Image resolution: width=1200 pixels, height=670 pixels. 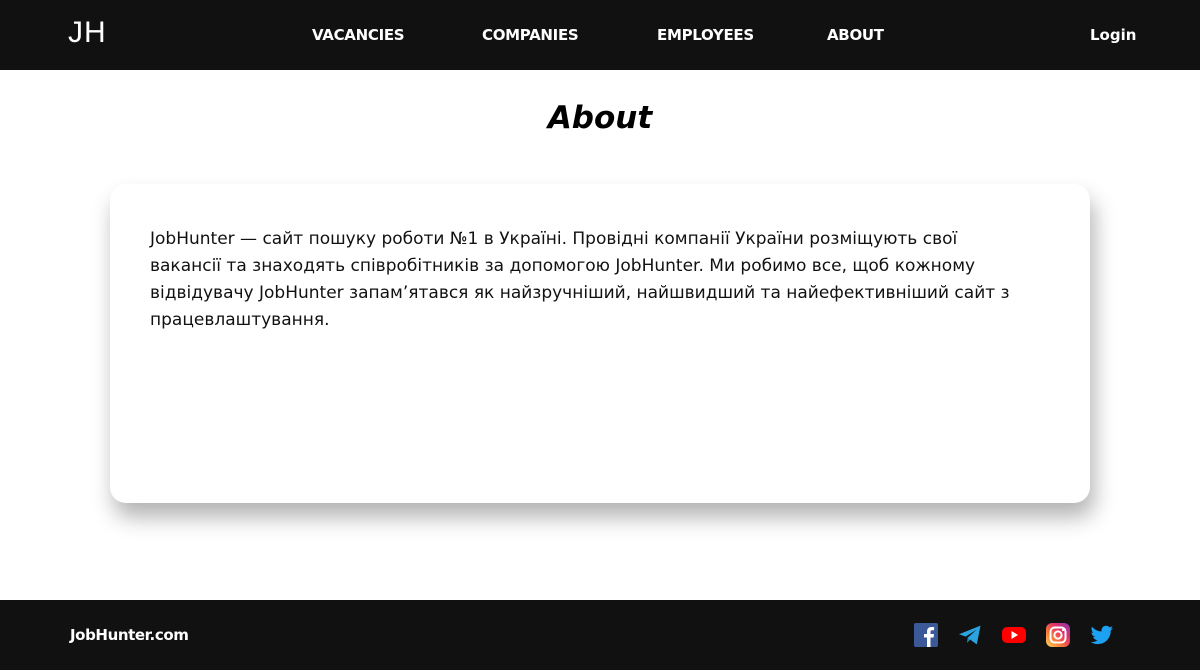 I want to click on site-logo: JH, so click(x=87, y=33).